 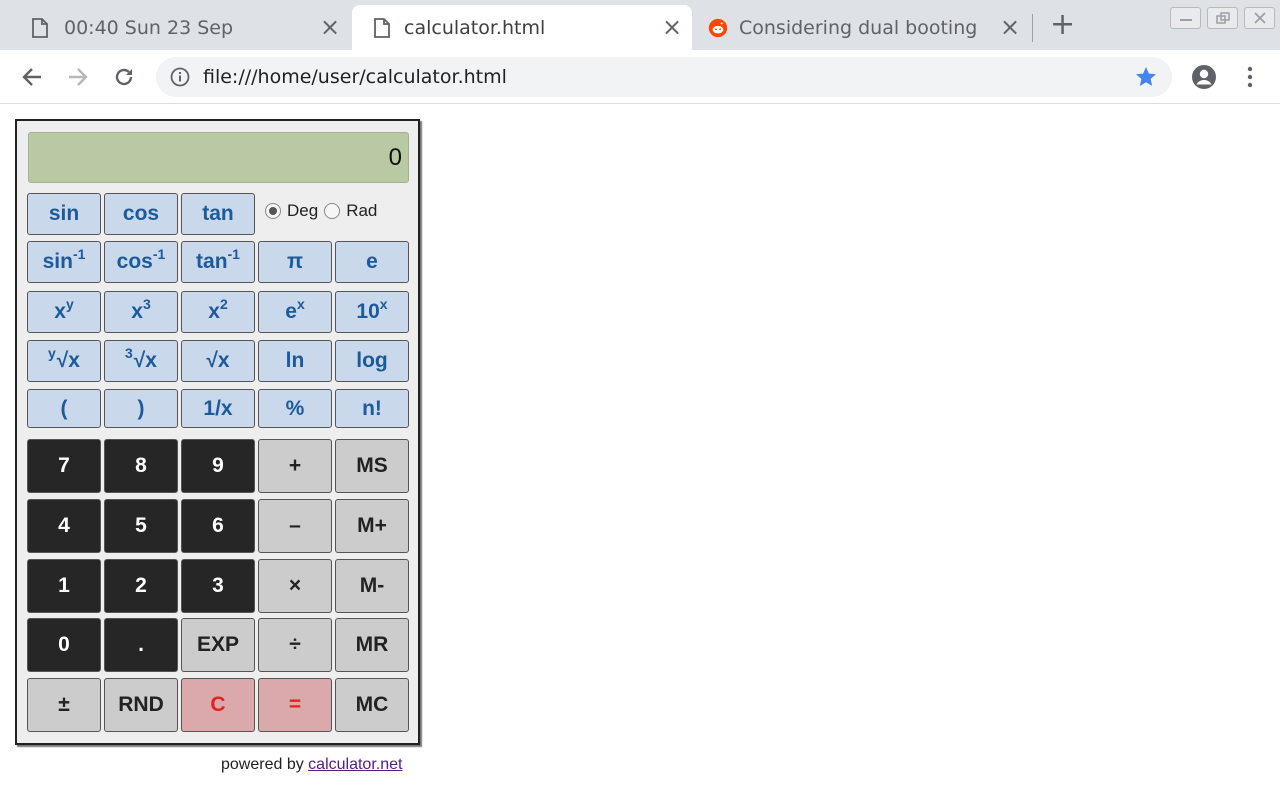 I want to click on restore-button, so click(x=1222, y=18).